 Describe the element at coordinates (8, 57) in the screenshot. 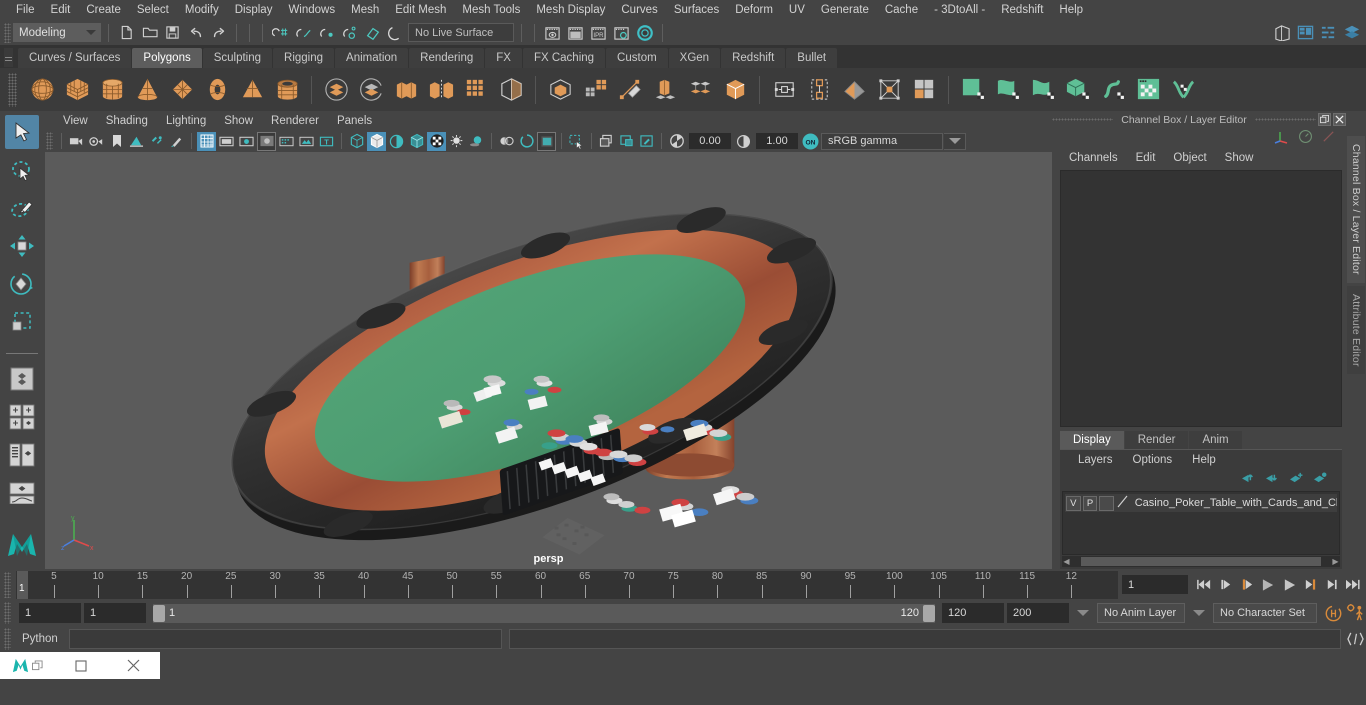

I see `shelf-grip` at that location.